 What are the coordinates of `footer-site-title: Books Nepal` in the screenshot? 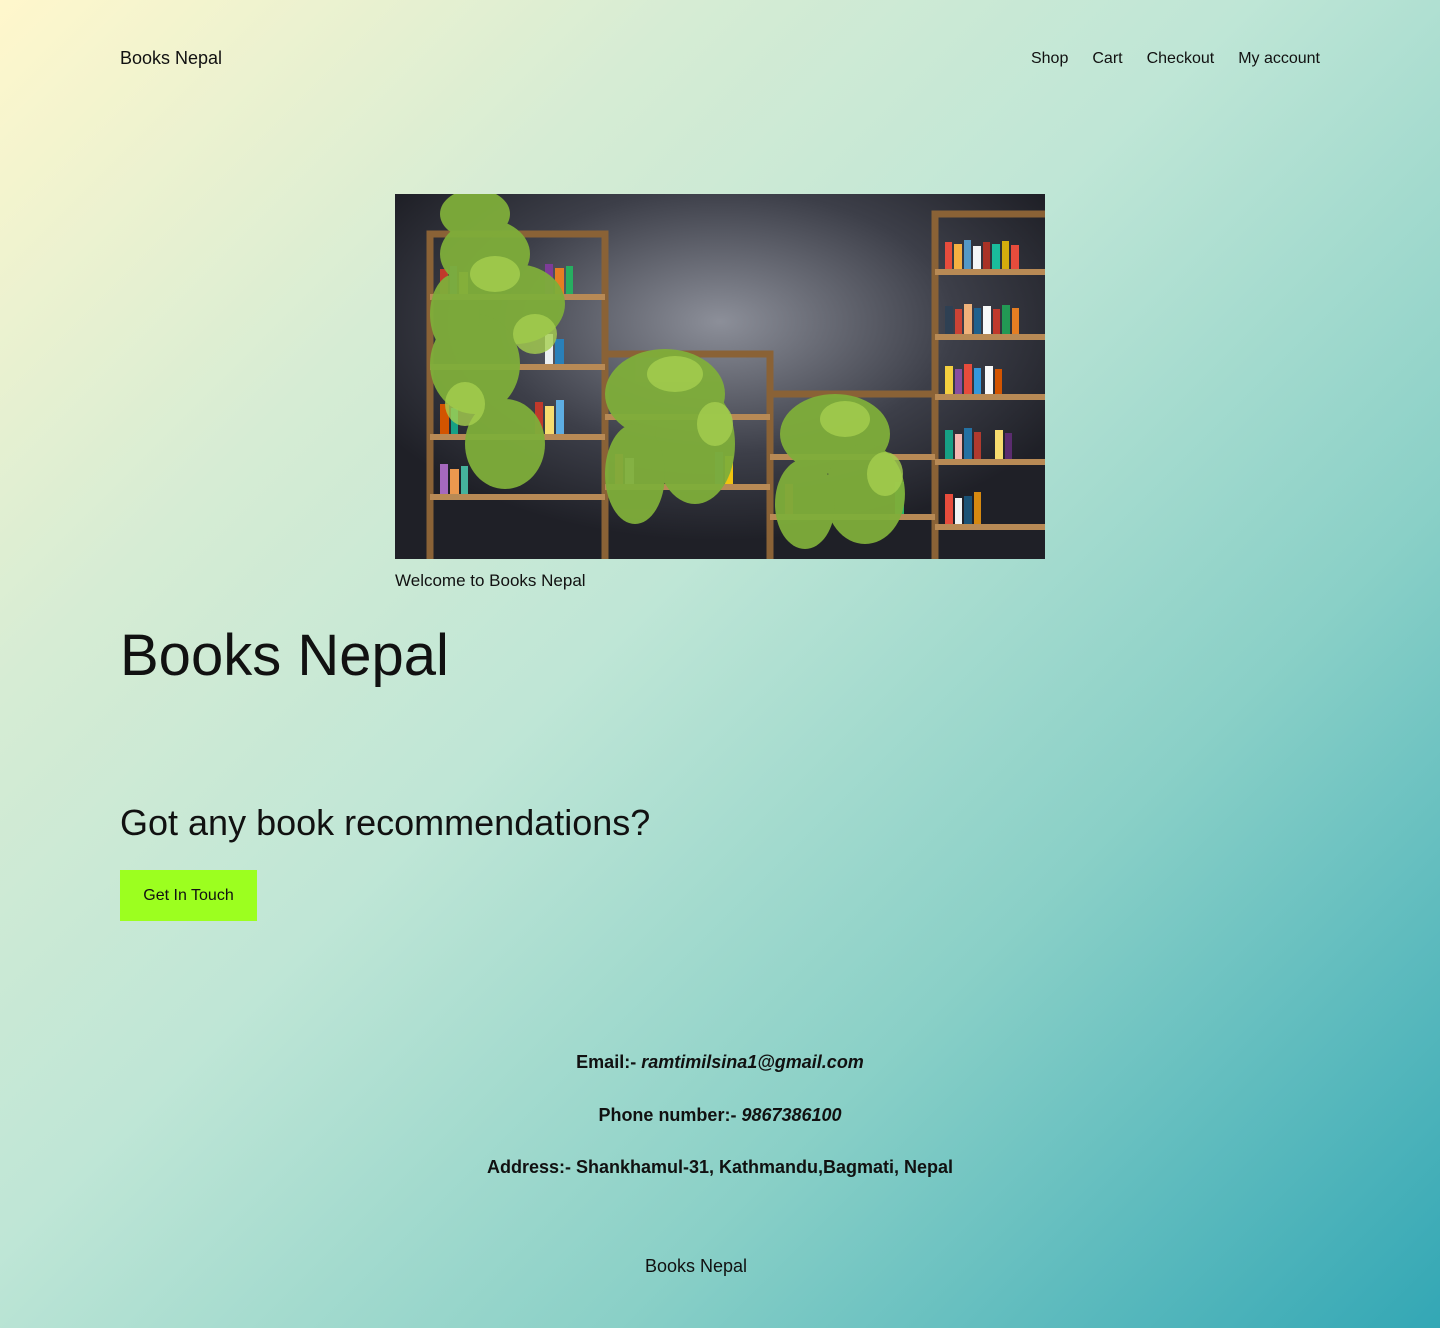 It's located at (696, 1266).